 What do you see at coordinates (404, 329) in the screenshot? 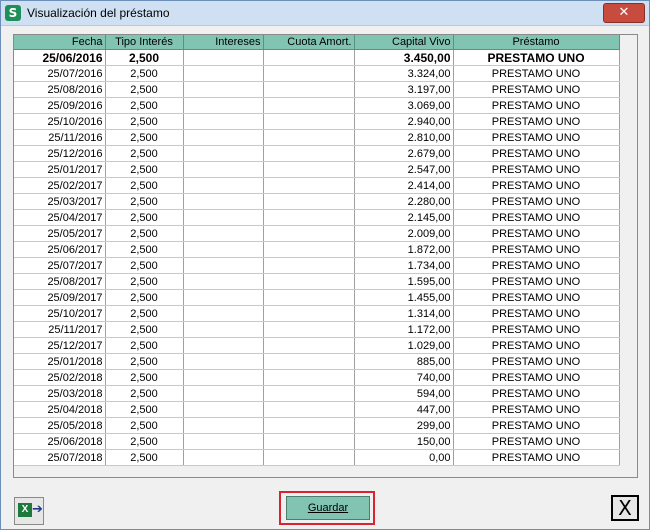
I see `cell-capital-vivo: 1.172,00` at bounding box center [404, 329].